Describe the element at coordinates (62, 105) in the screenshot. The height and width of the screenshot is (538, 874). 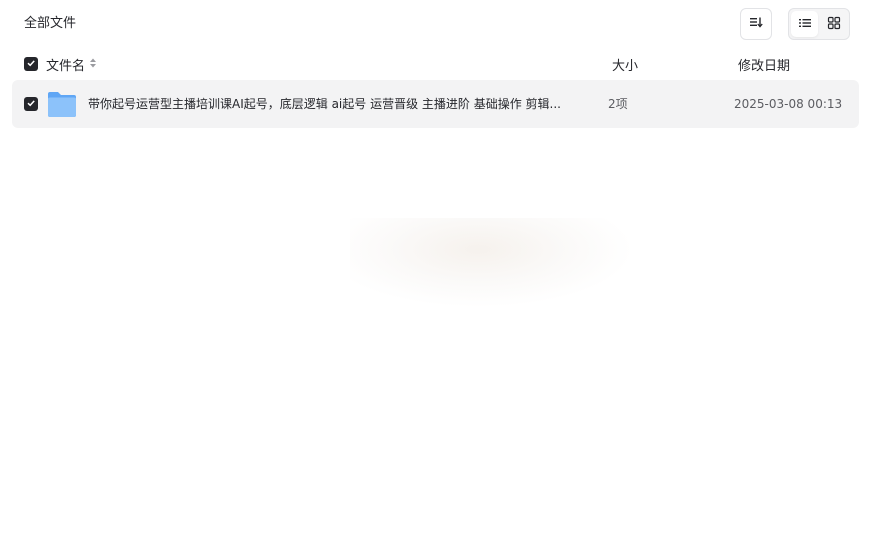
I see `folder-icon` at that location.